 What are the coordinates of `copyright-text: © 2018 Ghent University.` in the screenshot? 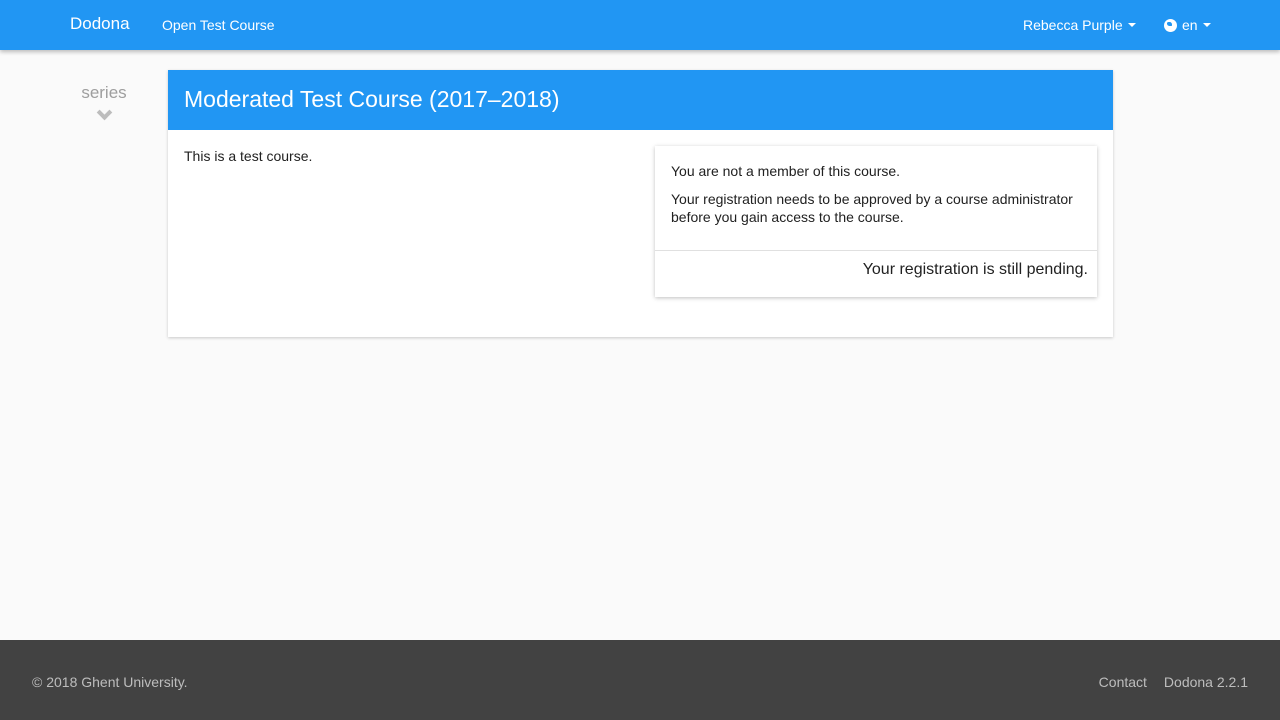 It's located at (110, 682).